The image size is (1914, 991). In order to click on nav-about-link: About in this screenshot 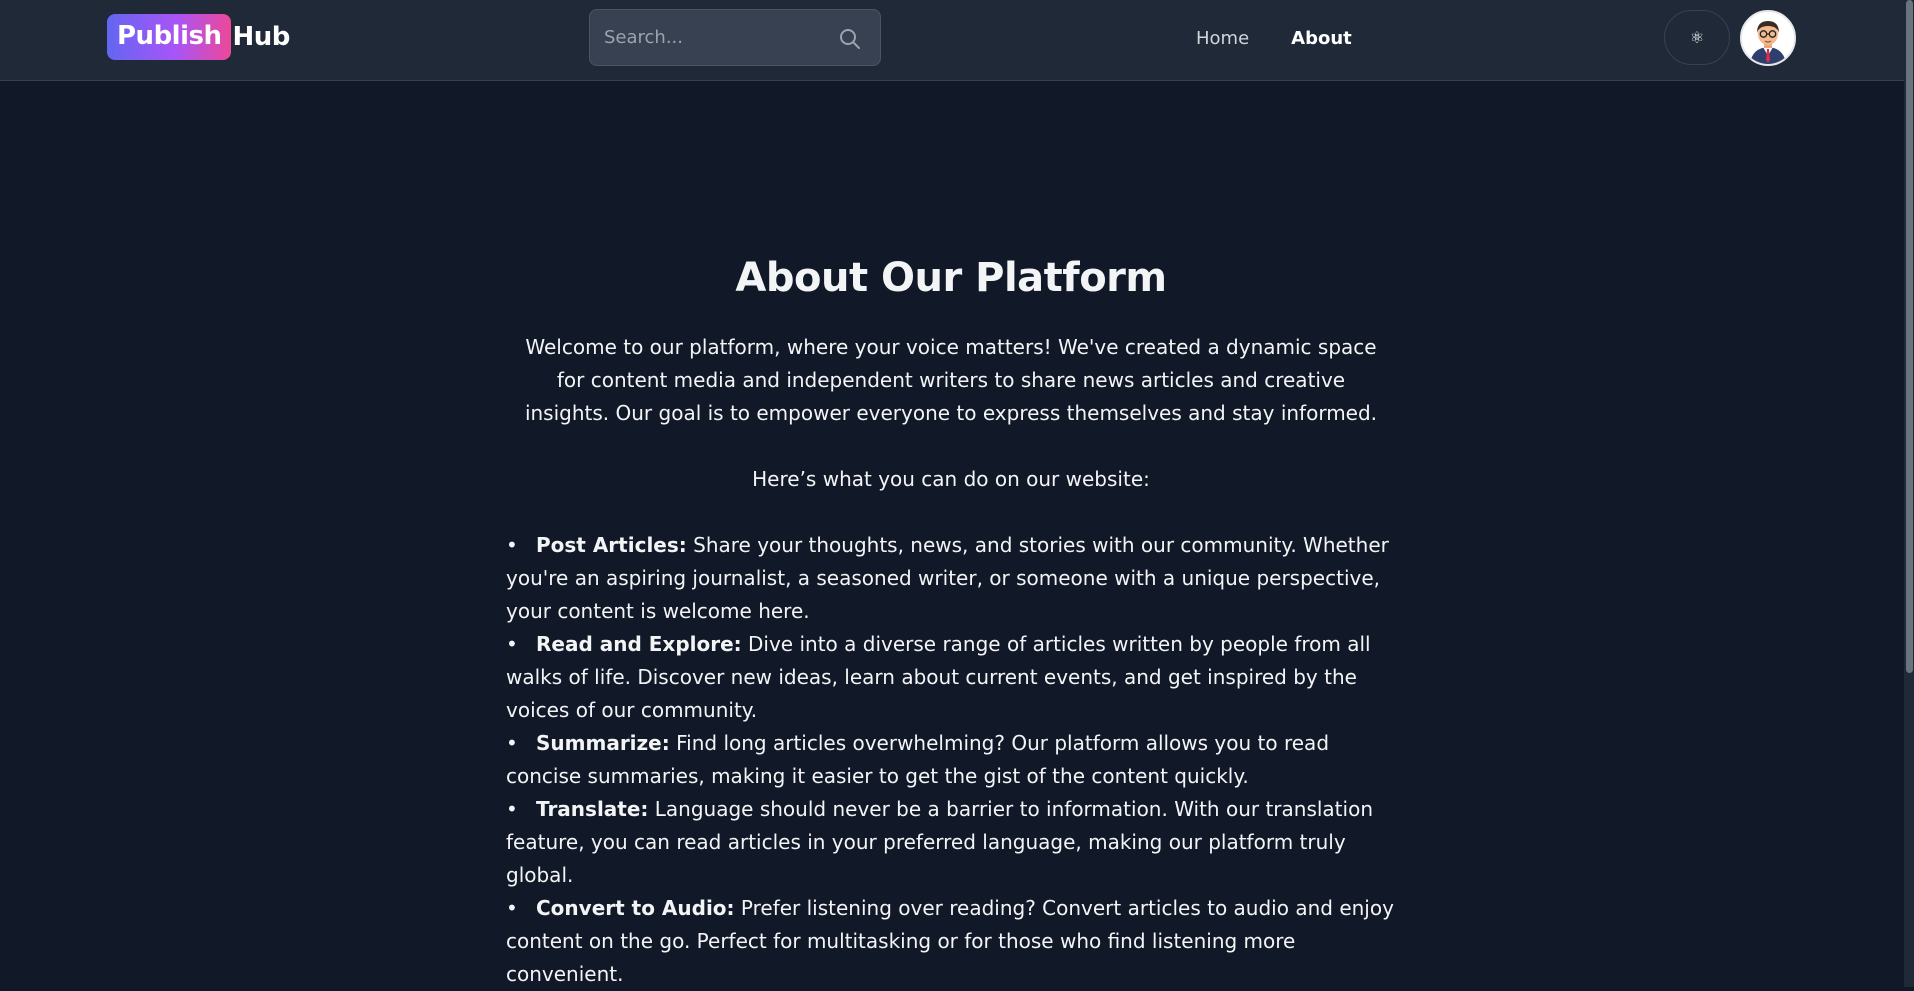, I will do `click(1321, 38)`.